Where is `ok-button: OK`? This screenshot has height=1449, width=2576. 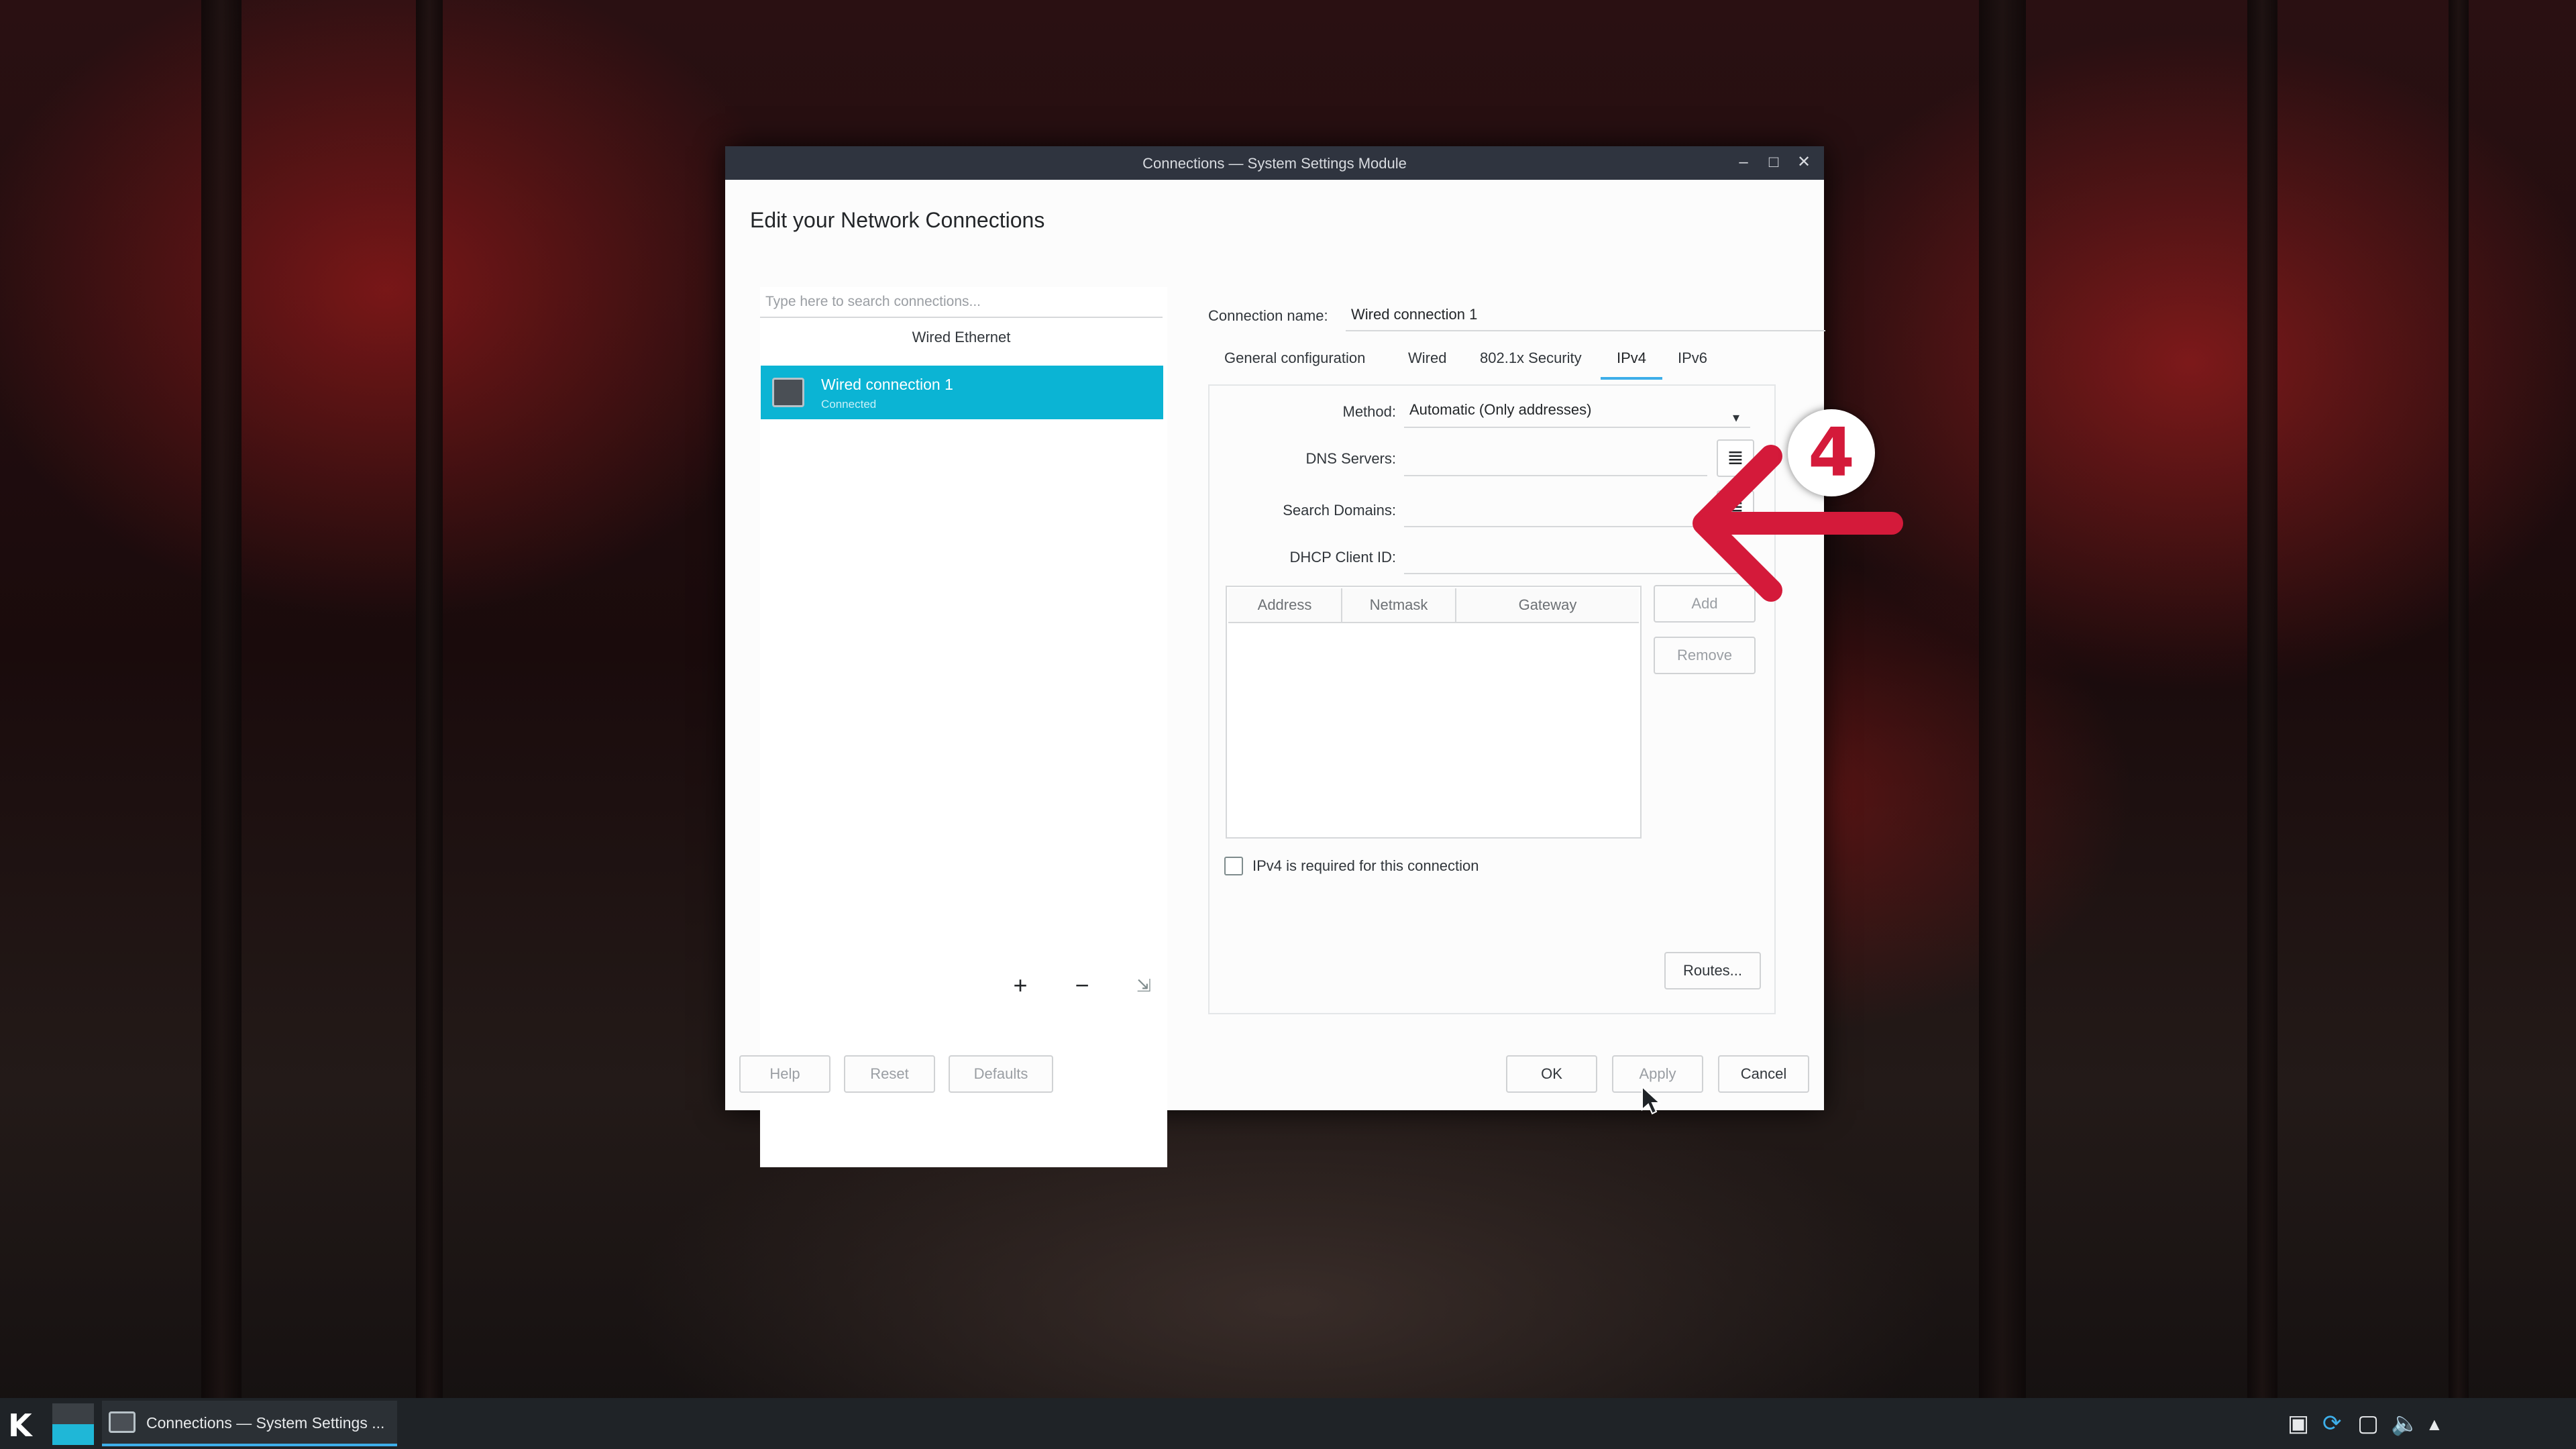
ok-button: OK is located at coordinates (1551, 1074).